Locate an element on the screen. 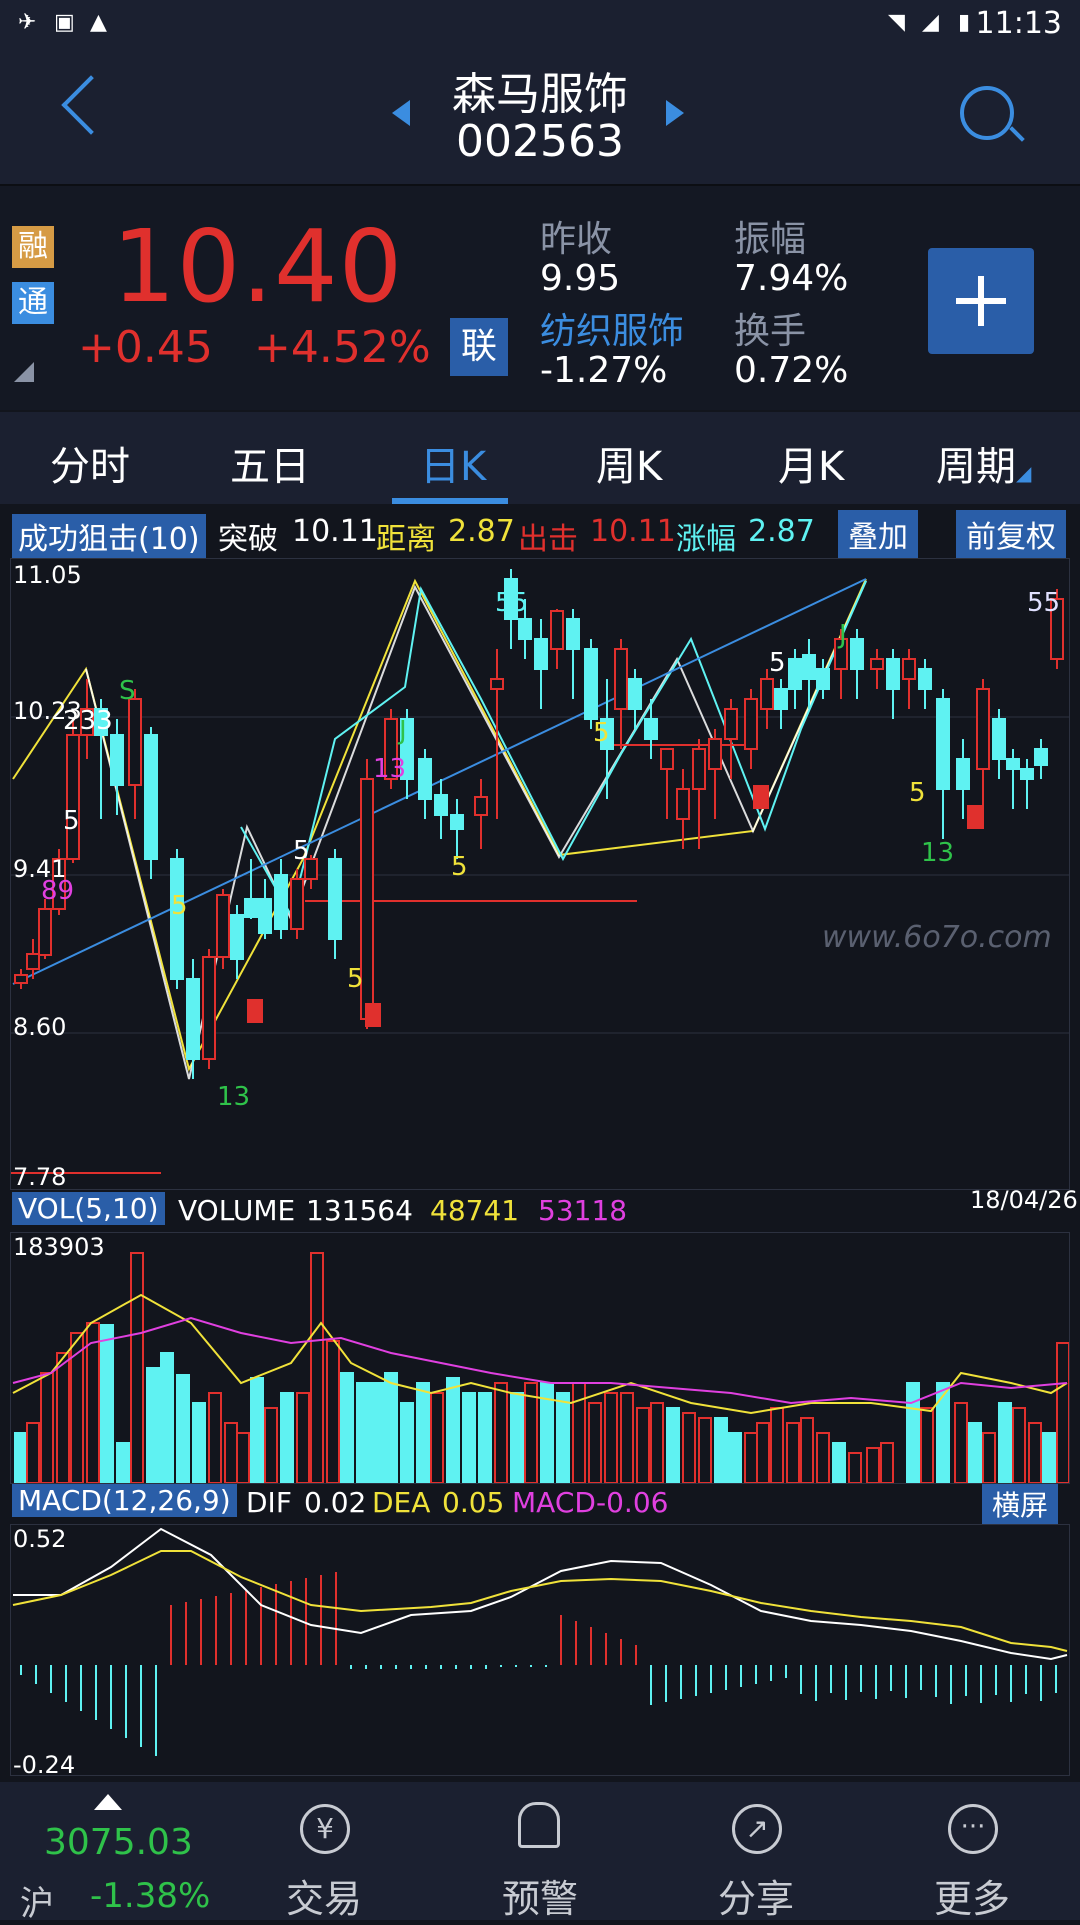 Image resolution: width=1080 pixels, height=1925 pixels. price-change: +0.45 is located at coordinates (145, 347).